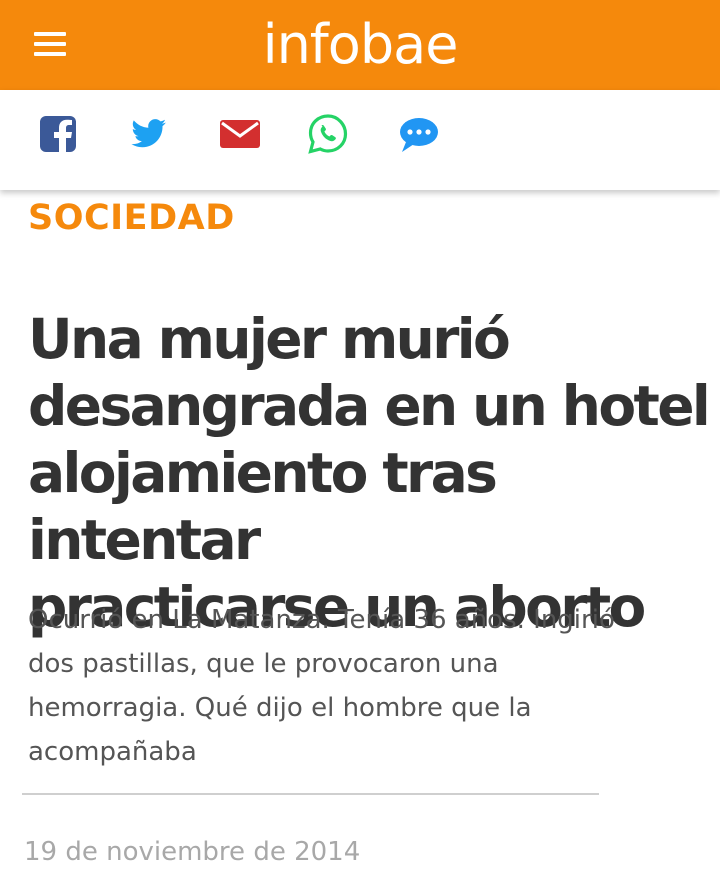 The width and height of the screenshot is (720, 886). What do you see at coordinates (58, 134) in the screenshot?
I see `facebook-icon` at bounding box center [58, 134].